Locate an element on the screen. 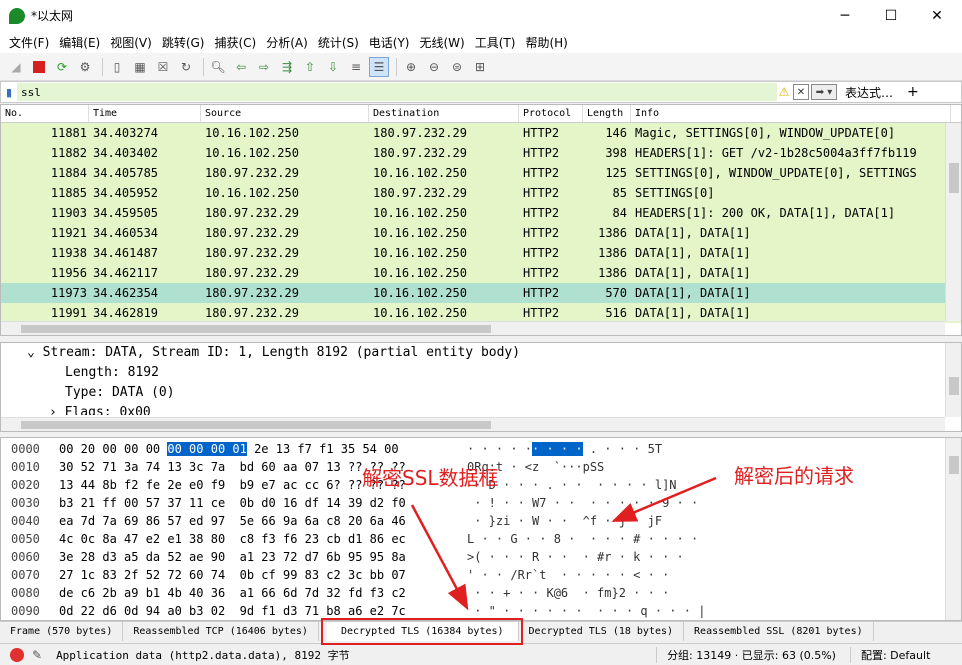 The image size is (962, 665). add-filter-button: + is located at coordinates (913, 92).